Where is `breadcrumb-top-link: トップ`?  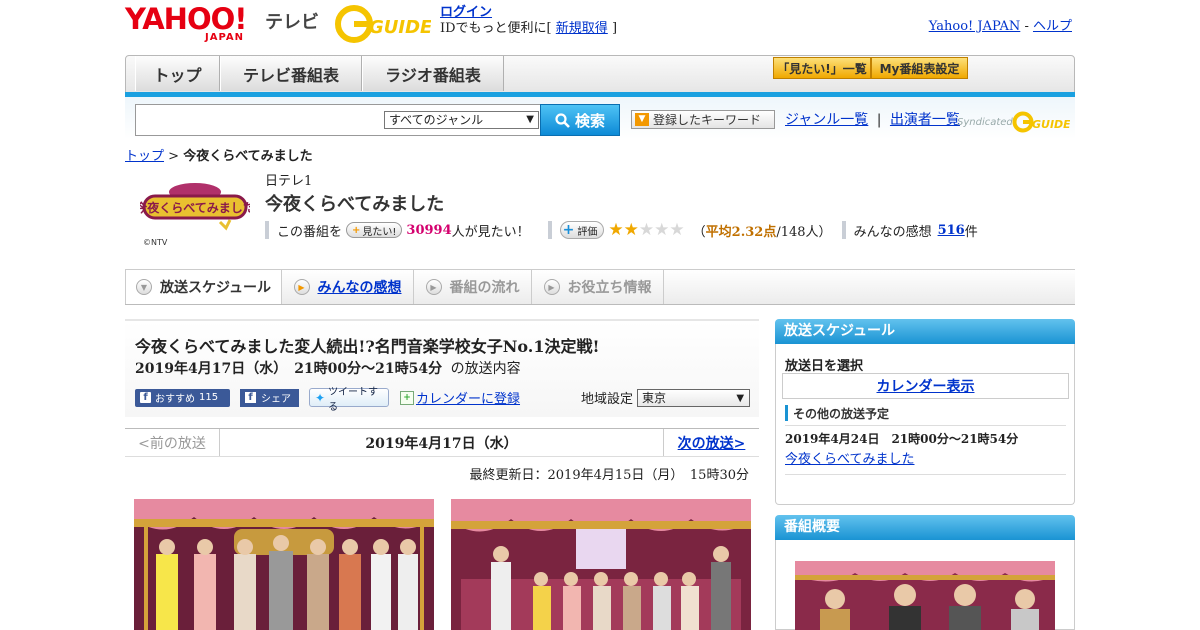
breadcrumb-top-link: トップ is located at coordinates (144, 156).